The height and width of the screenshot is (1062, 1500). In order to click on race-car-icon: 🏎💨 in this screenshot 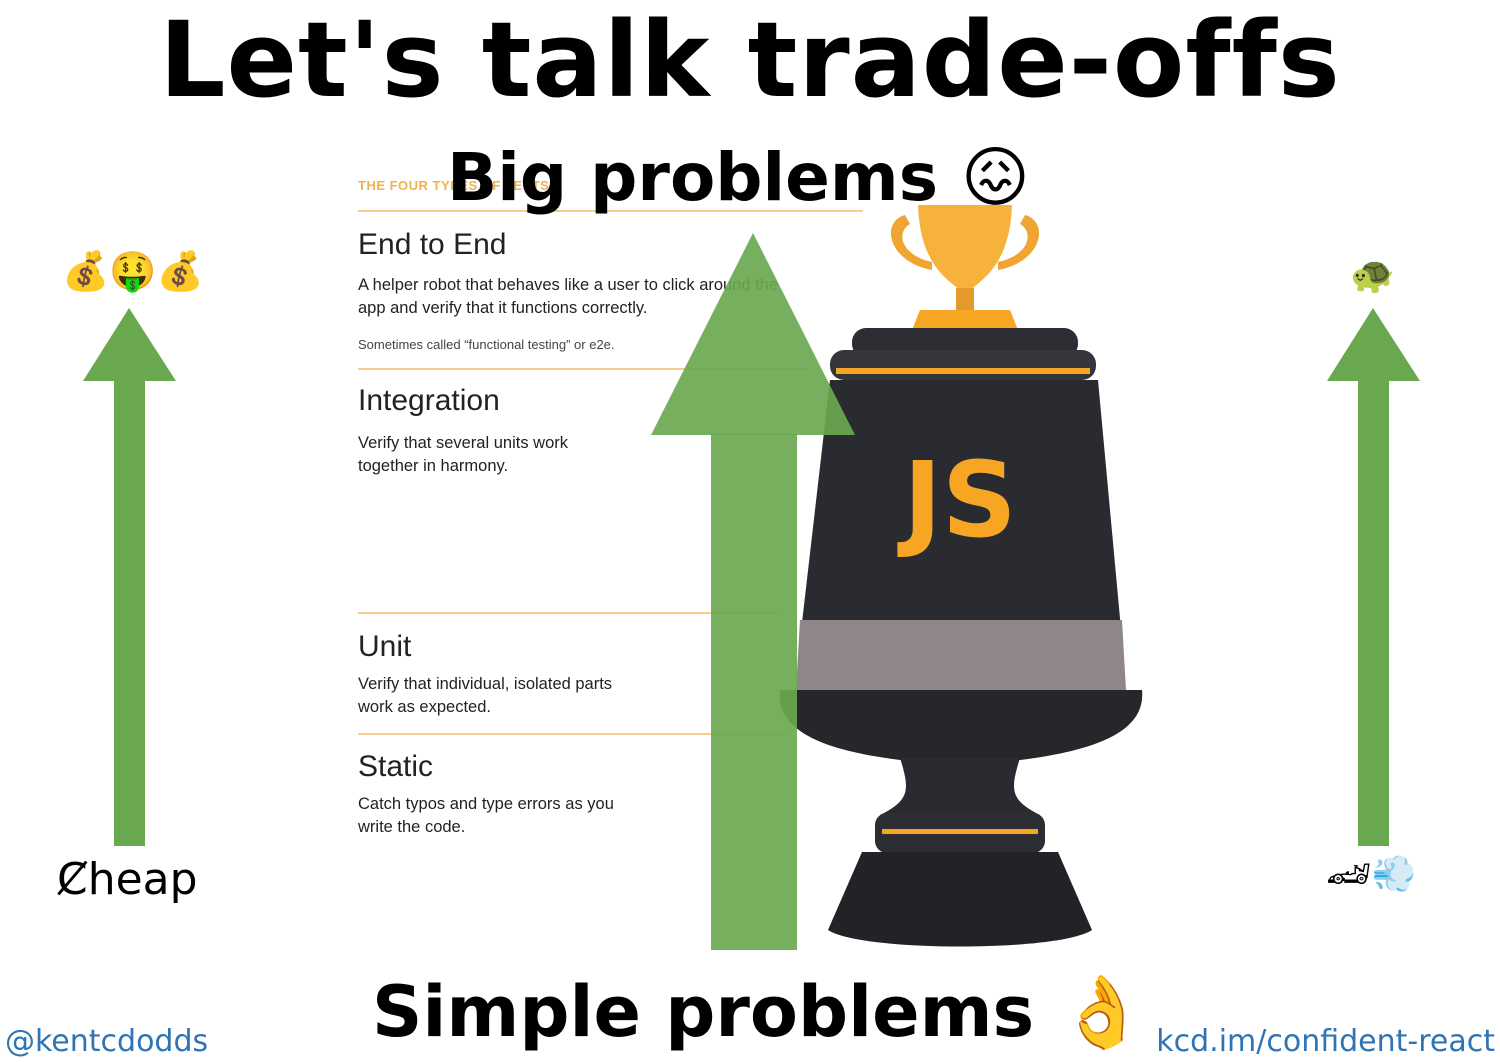, I will do `click(1371, 874)`.